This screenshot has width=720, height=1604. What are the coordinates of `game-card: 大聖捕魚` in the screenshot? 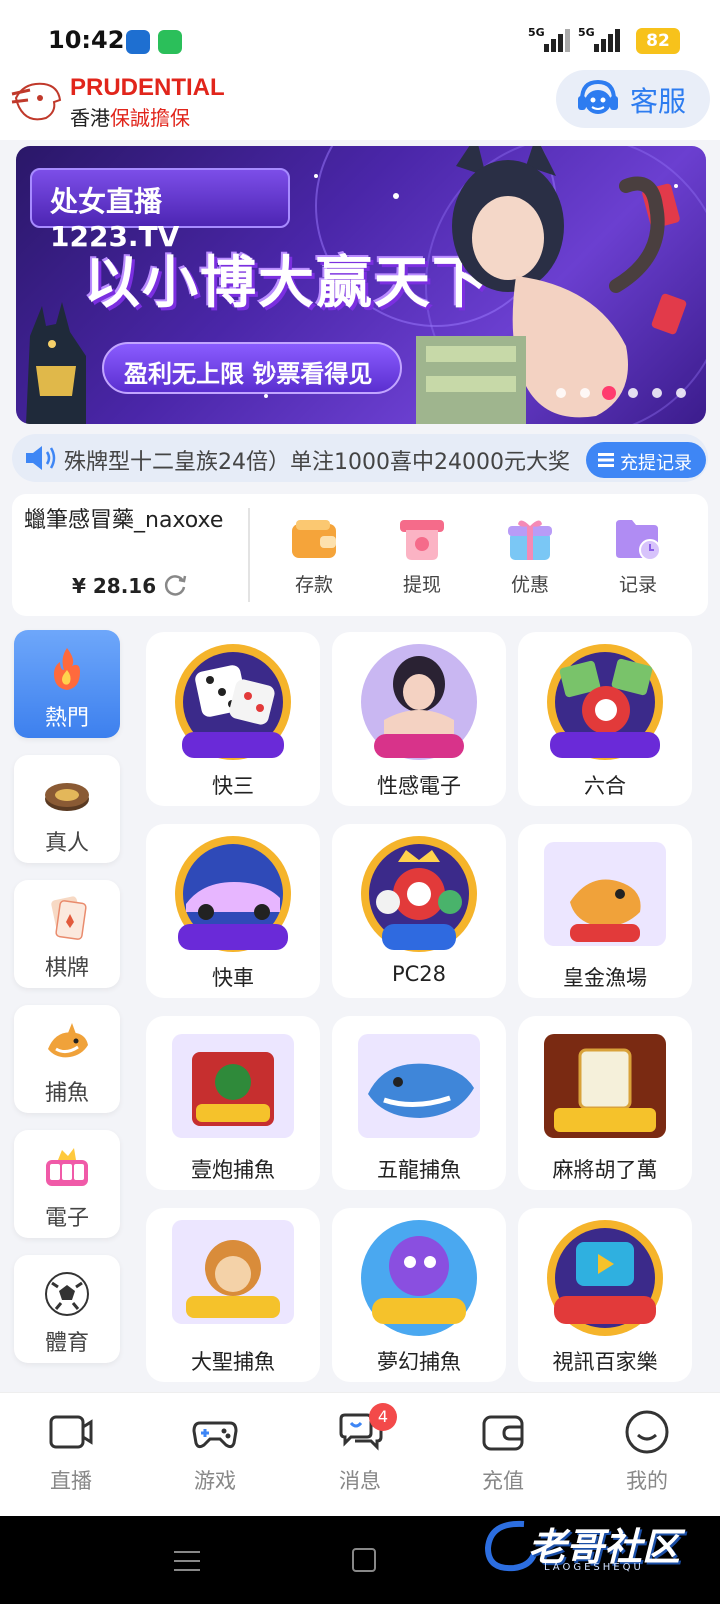 It's located at (233, 1295).